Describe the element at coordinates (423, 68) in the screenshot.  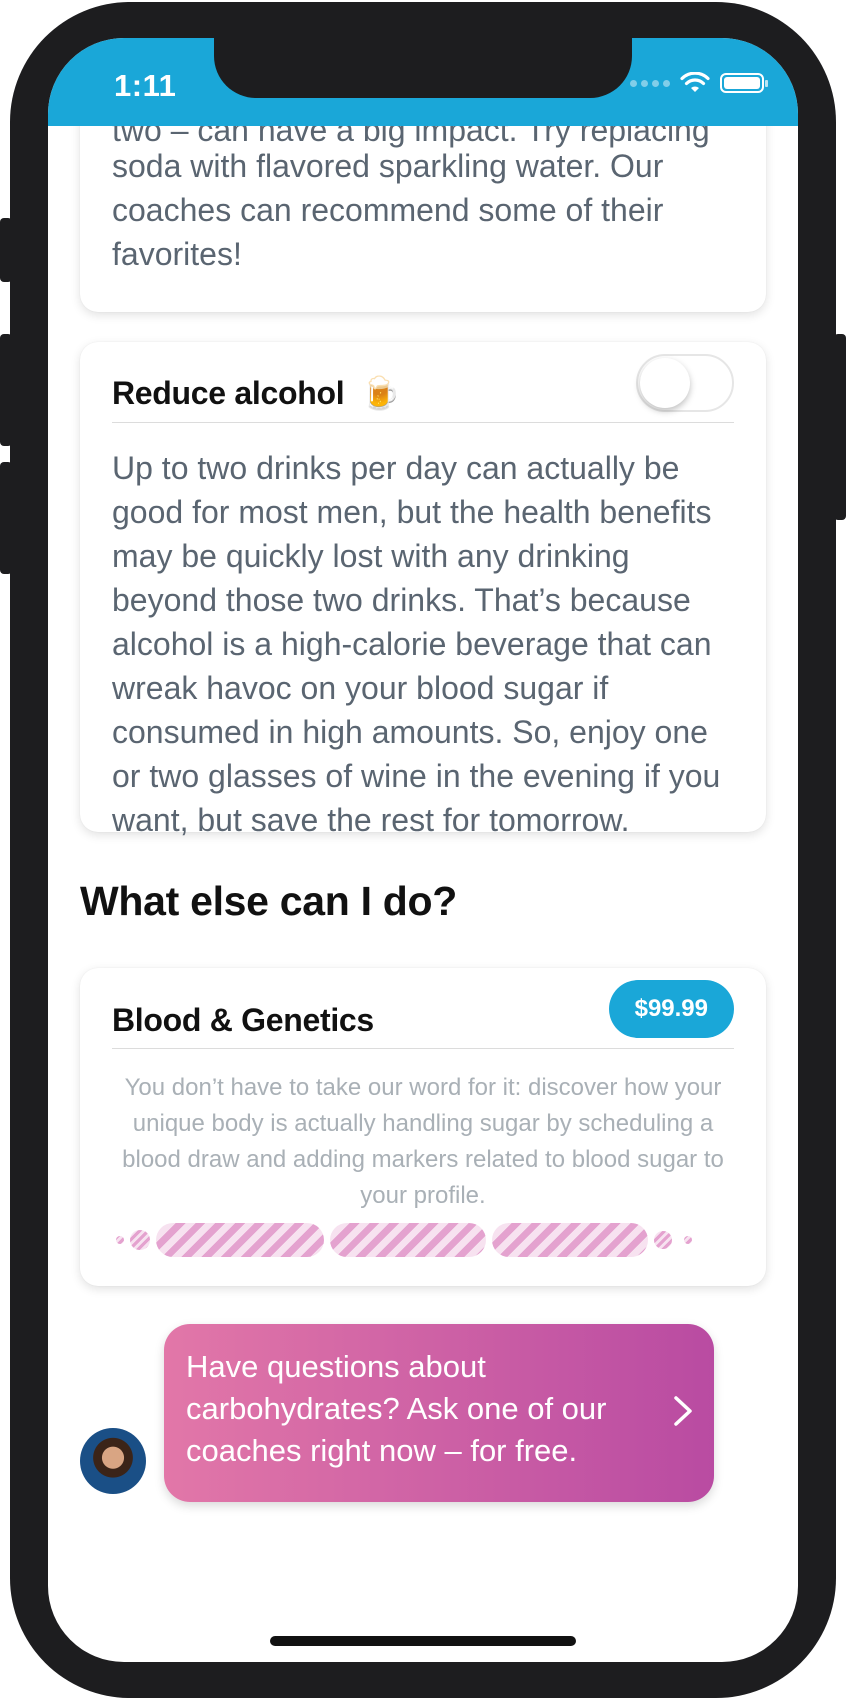
I see `notch` at that location.